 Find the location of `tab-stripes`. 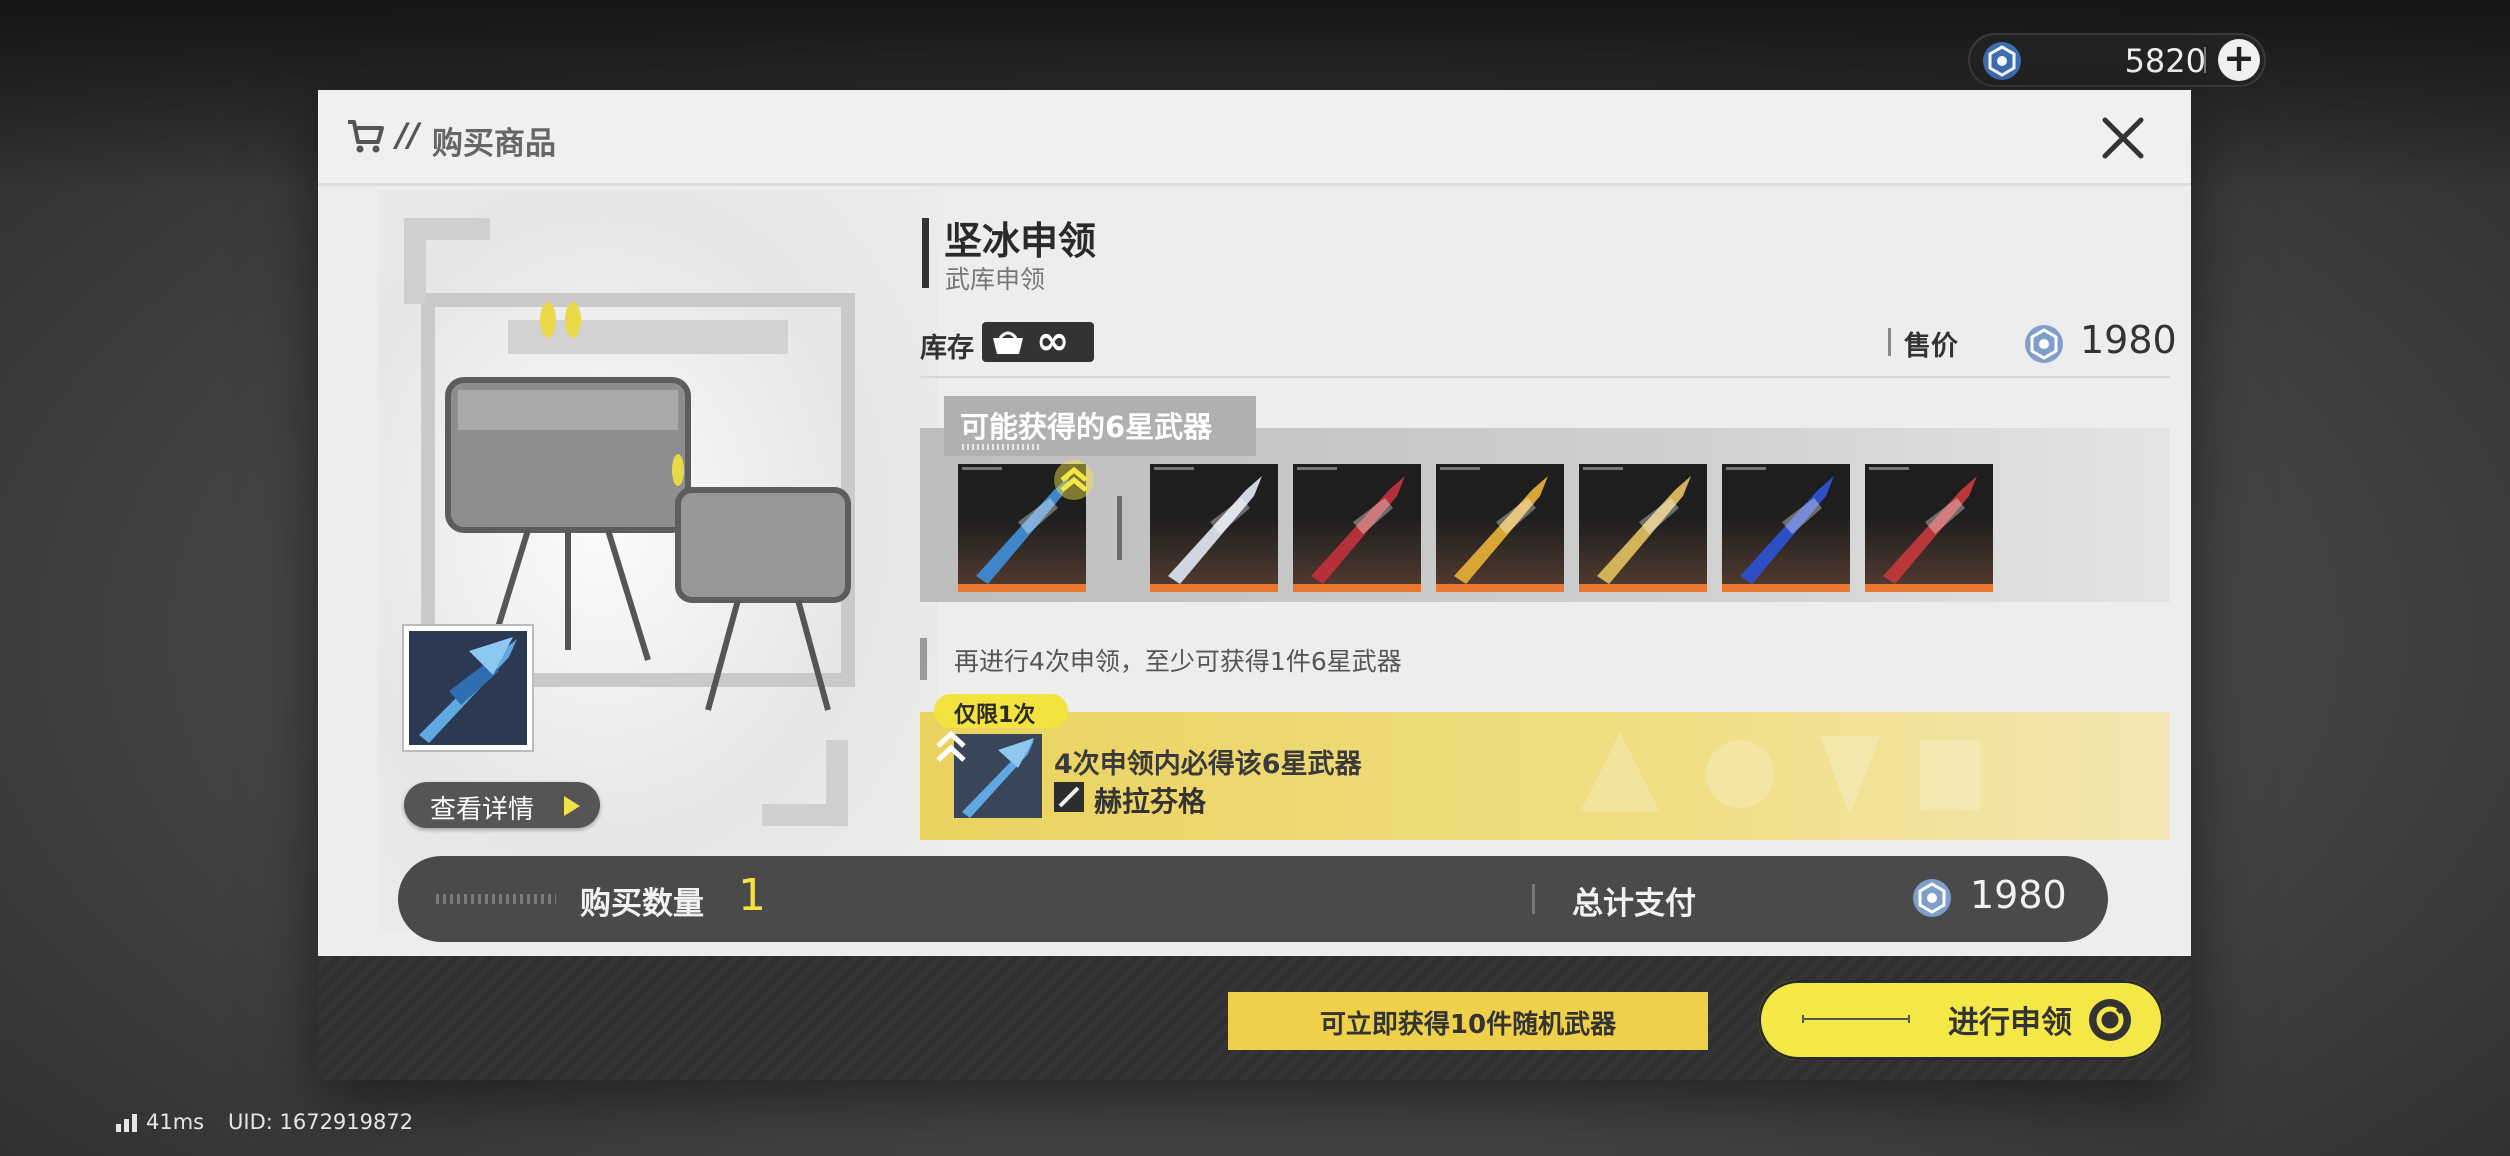

tab-stripes is located at coordinates (1002, 447).